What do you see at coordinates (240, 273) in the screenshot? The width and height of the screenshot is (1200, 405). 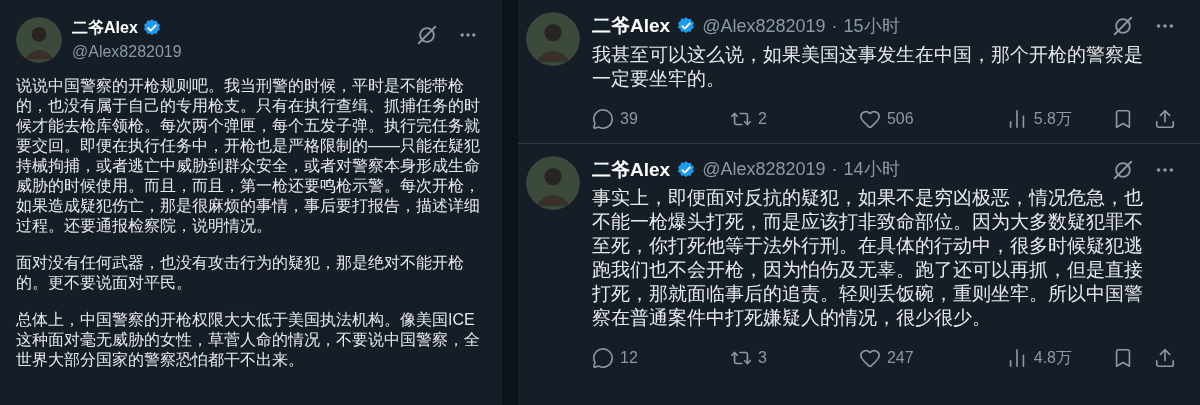 I see `post-paragraph: 面对没有任何武器，也没有攻击行为的疑犯，那是绝对不能开枪的。更不要说面对平民。` at bounding box center [240, 273].